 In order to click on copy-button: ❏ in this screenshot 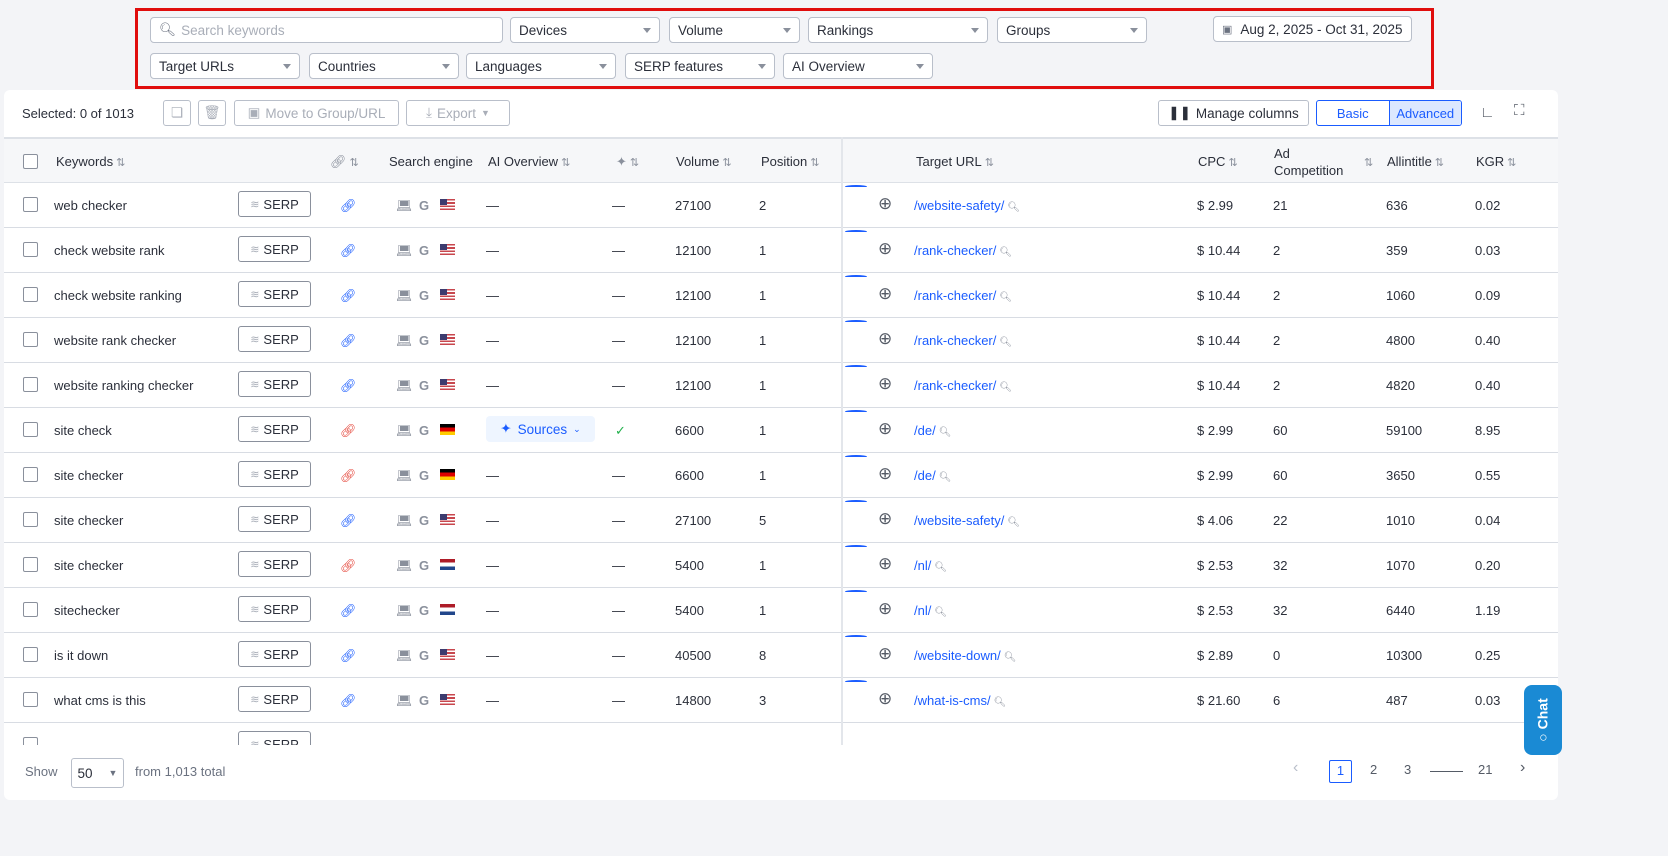, I will do `click(177, 113)`.